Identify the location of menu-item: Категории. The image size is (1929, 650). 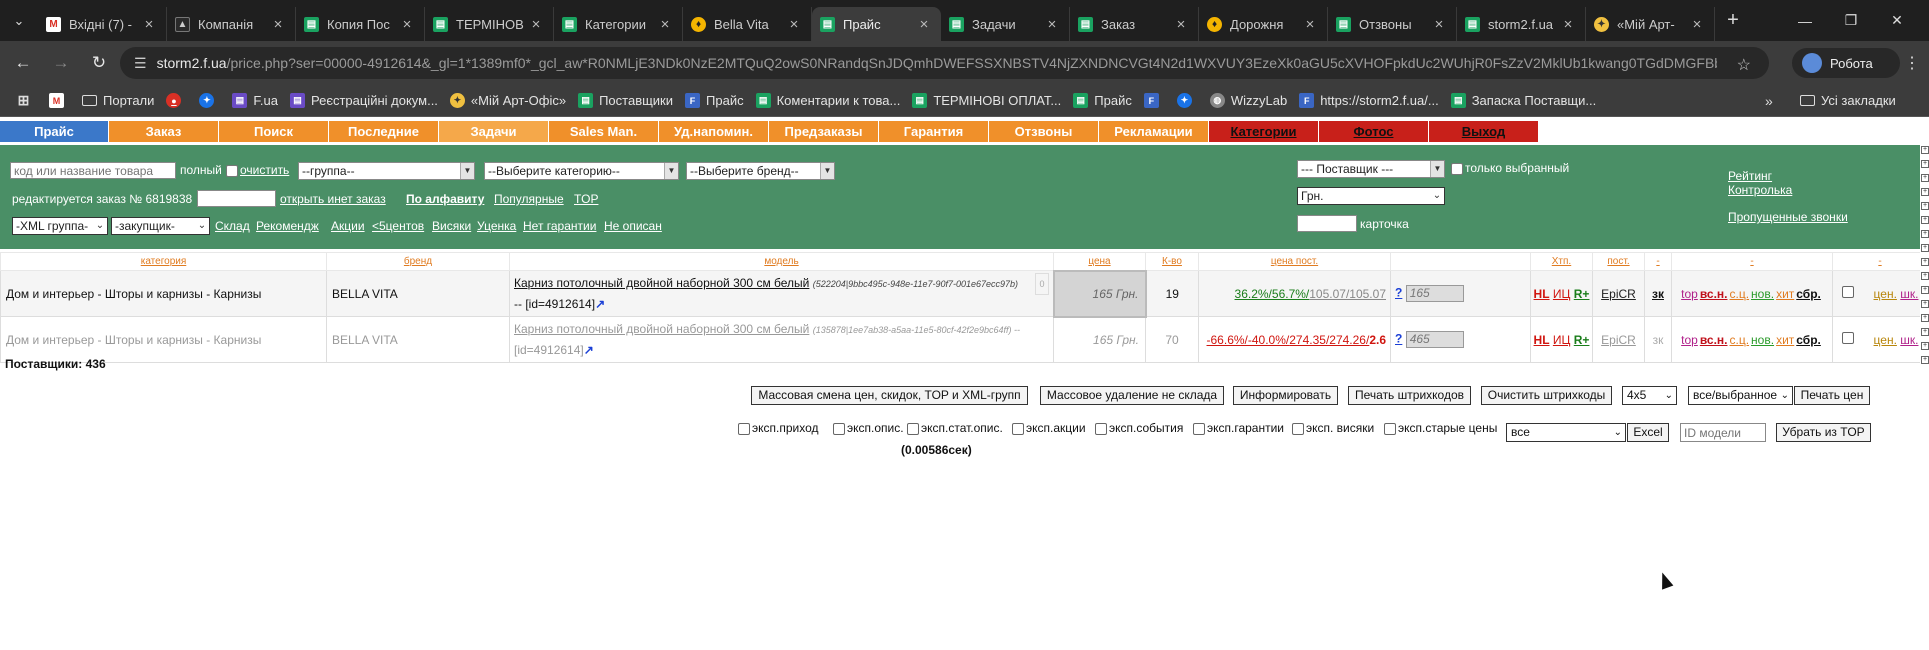
(1264, 131).